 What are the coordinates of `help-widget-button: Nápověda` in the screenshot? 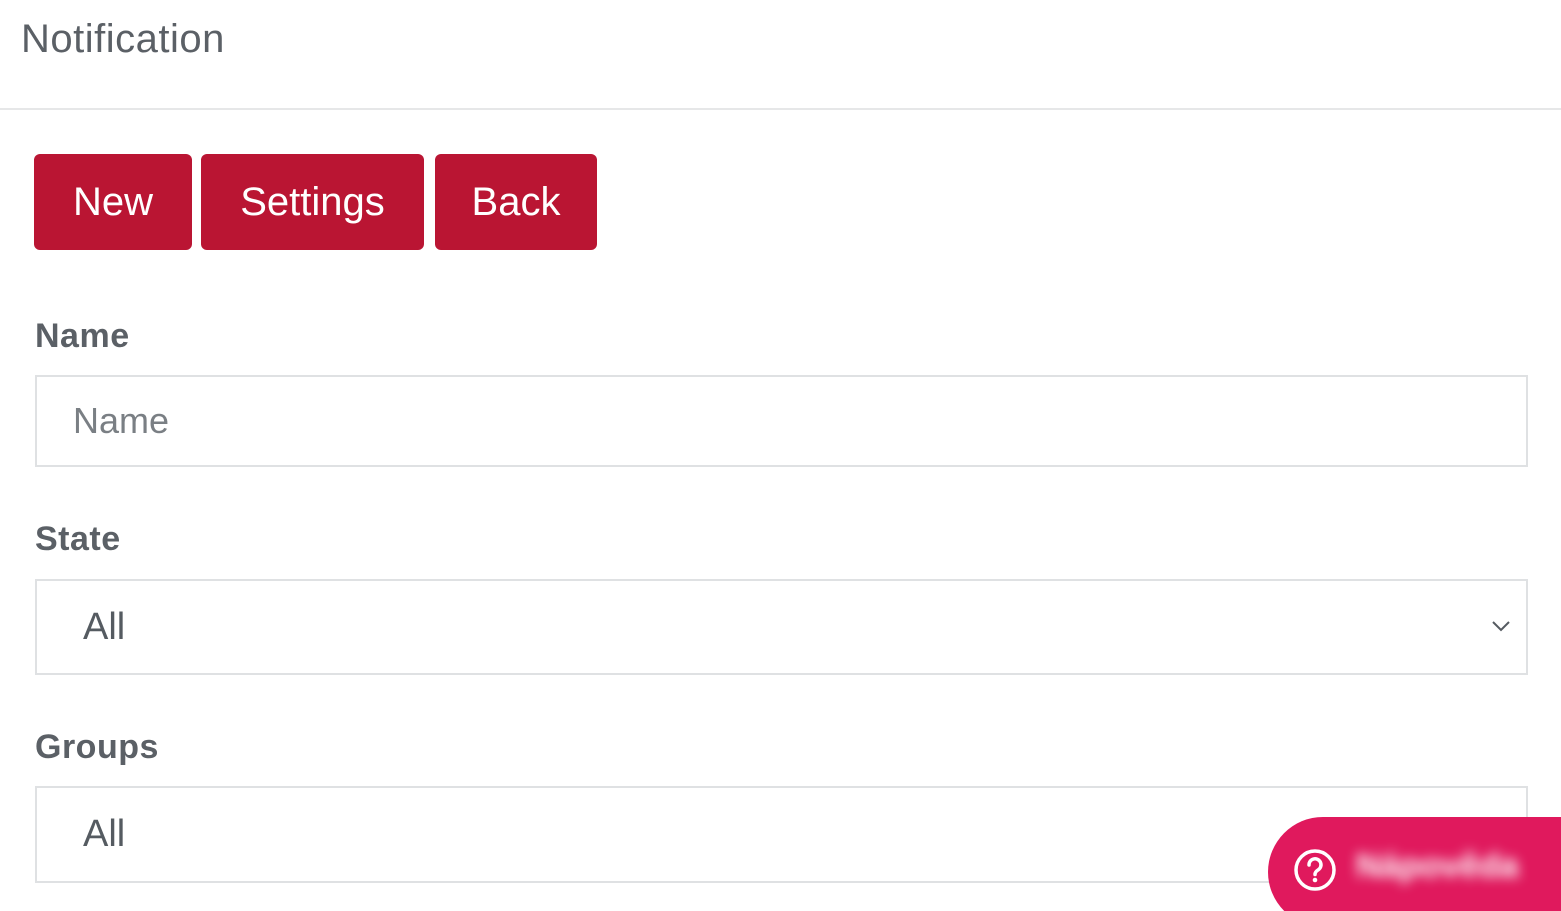 It's located at (1414, 864).